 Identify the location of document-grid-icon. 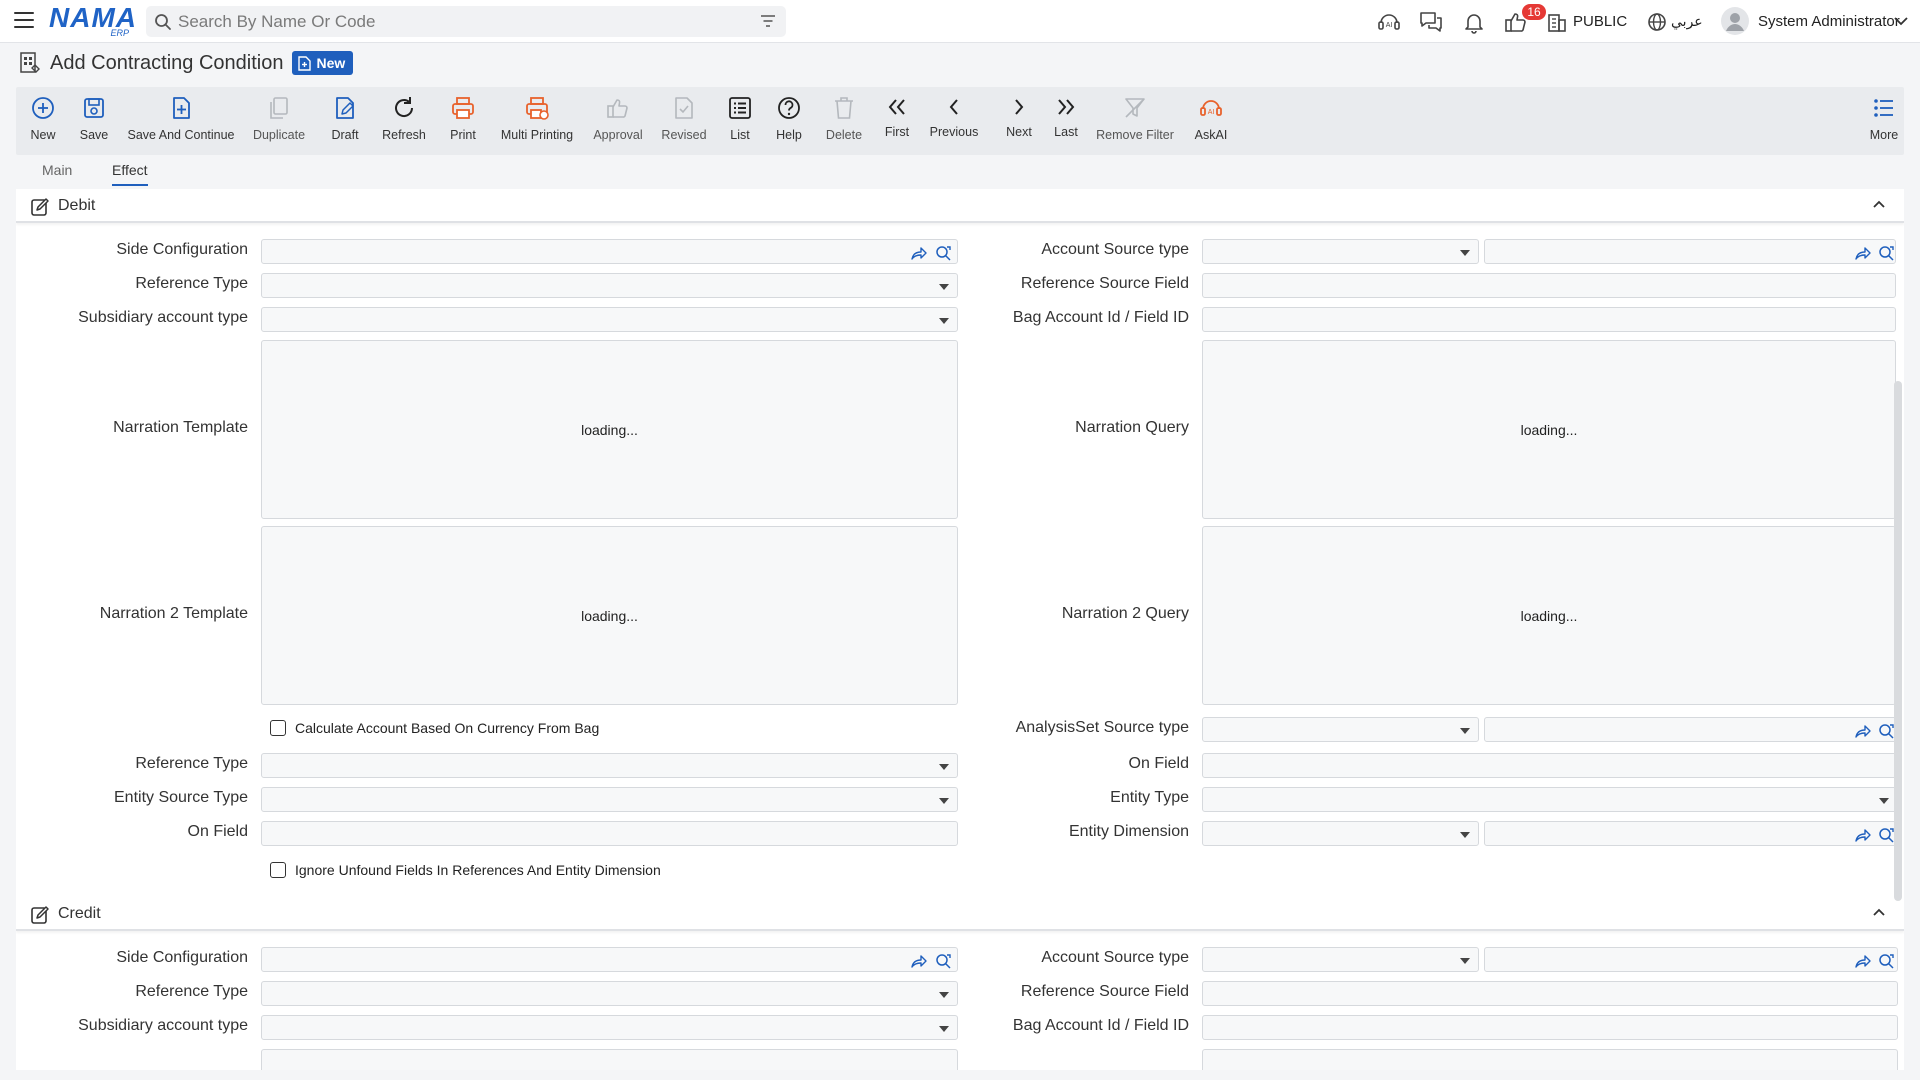
(30, 62).